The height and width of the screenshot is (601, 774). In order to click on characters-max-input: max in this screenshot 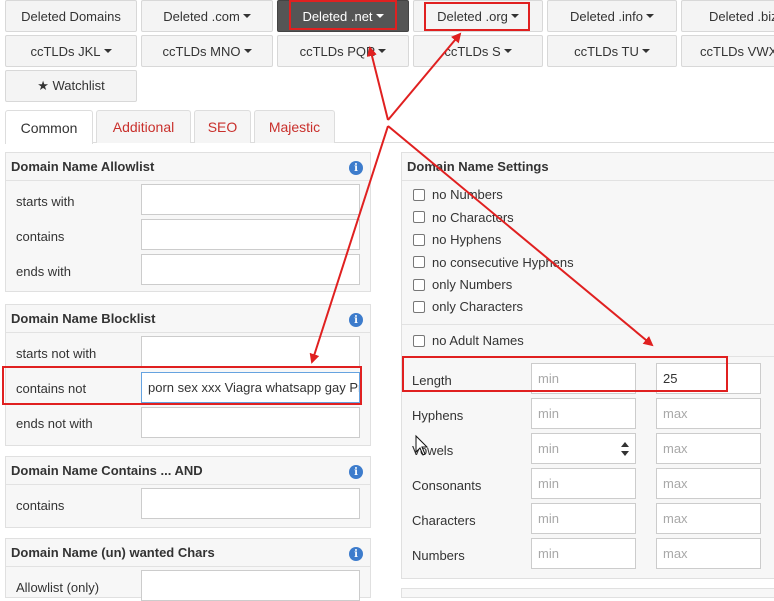, I will do `click(708, 518)`.